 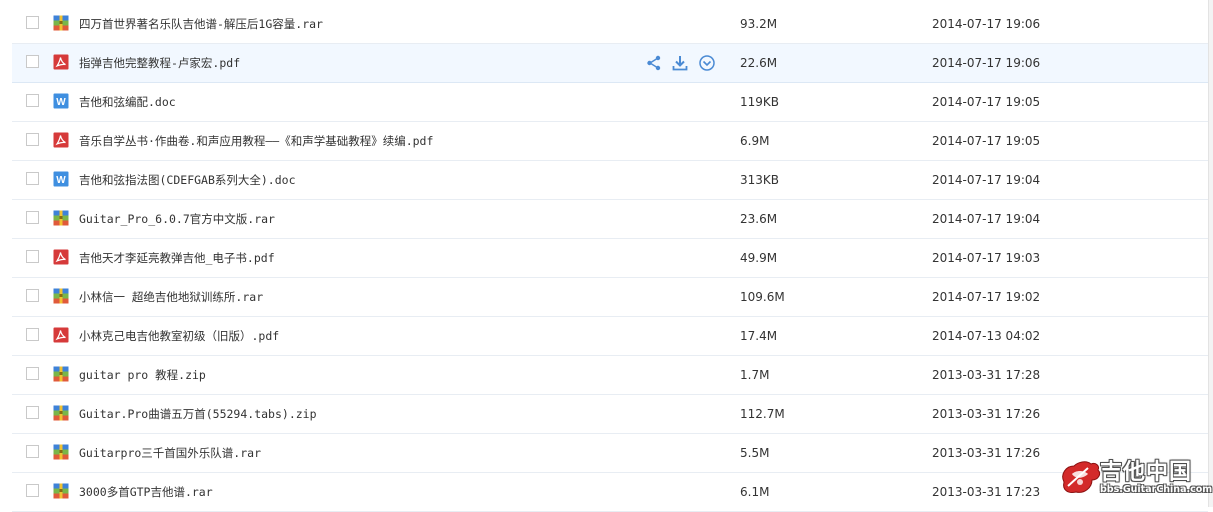 What do you see at coordinates (1146, 472) in the screenshot?
I see `watermark-title: 吉他中国` at bounding box center [1146, 472].